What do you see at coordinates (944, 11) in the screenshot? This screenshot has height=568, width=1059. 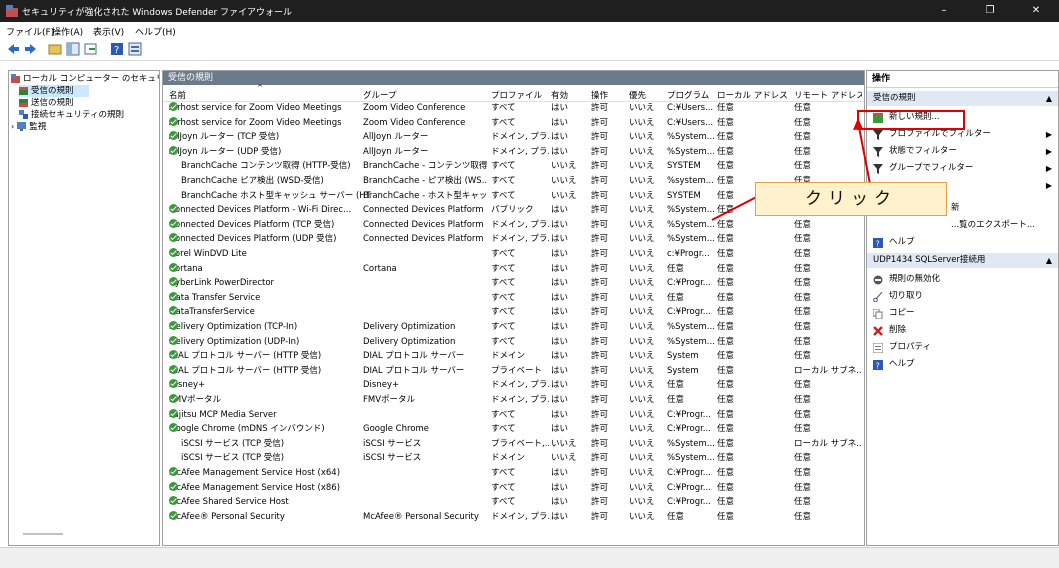 I see `minimize-button: –` at bounding box center [944, 11].